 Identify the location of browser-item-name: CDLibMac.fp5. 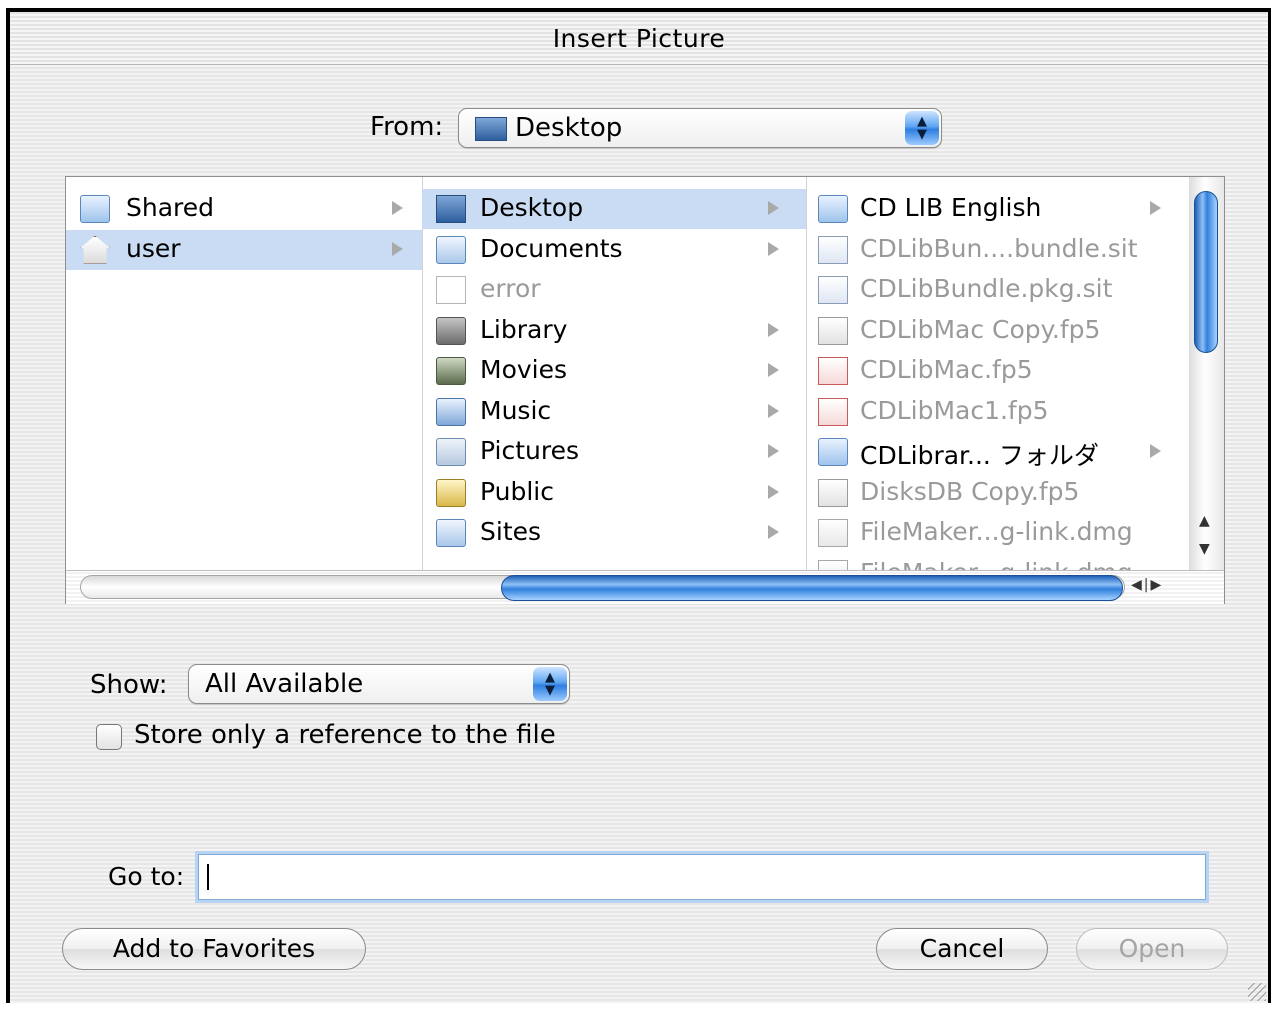
(946, 369).